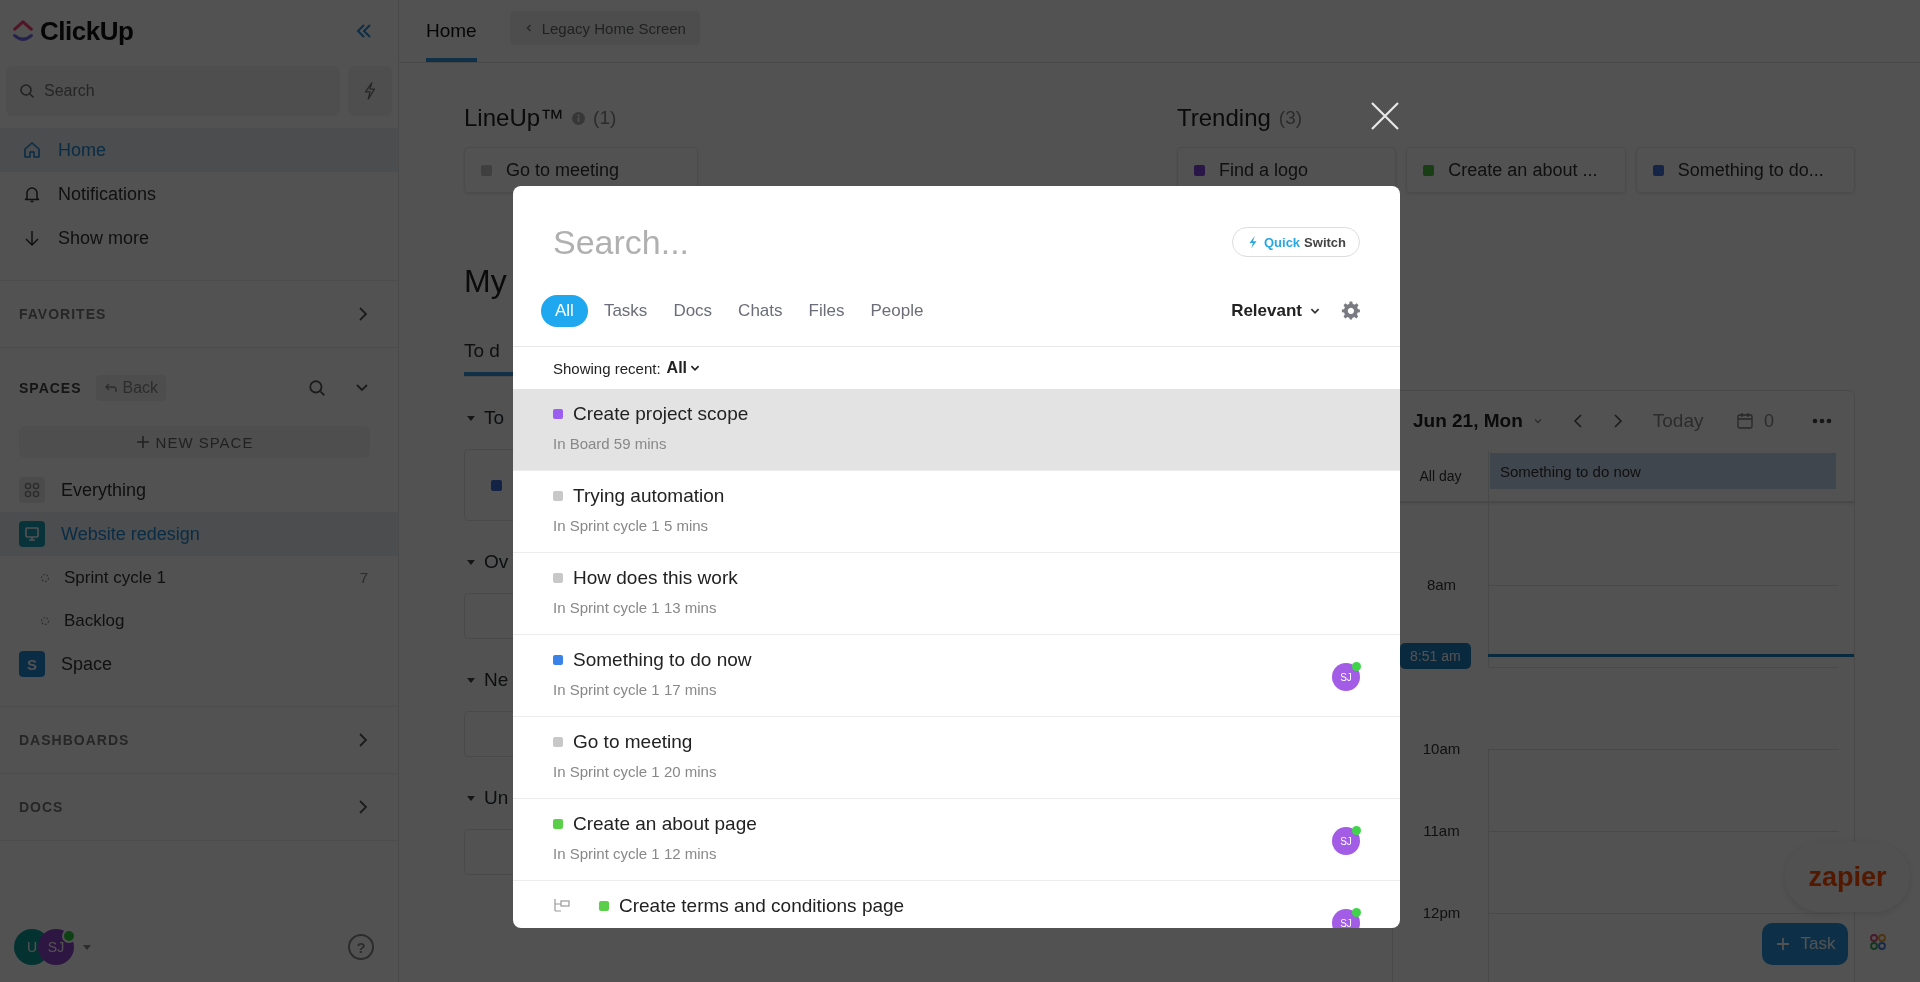  Describe the element at coordinates (23, 31) in the screenshot. I see `logo-icon` at that location.